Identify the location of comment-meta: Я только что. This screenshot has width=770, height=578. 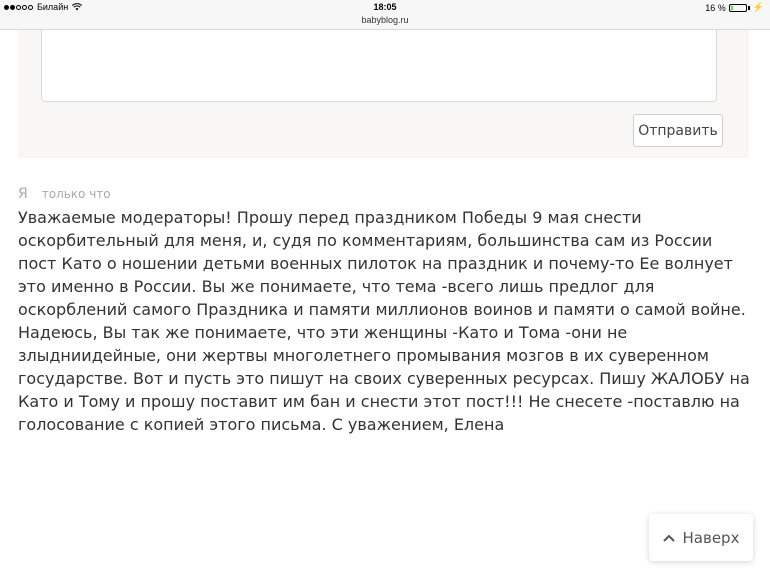
(64, 194).